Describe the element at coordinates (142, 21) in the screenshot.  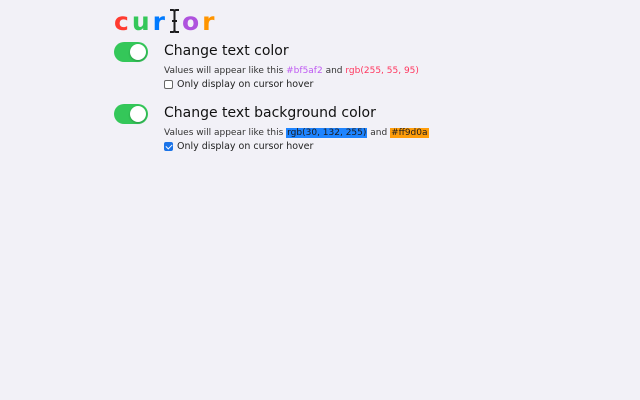
I see `logo-letter-u: u` at that location.